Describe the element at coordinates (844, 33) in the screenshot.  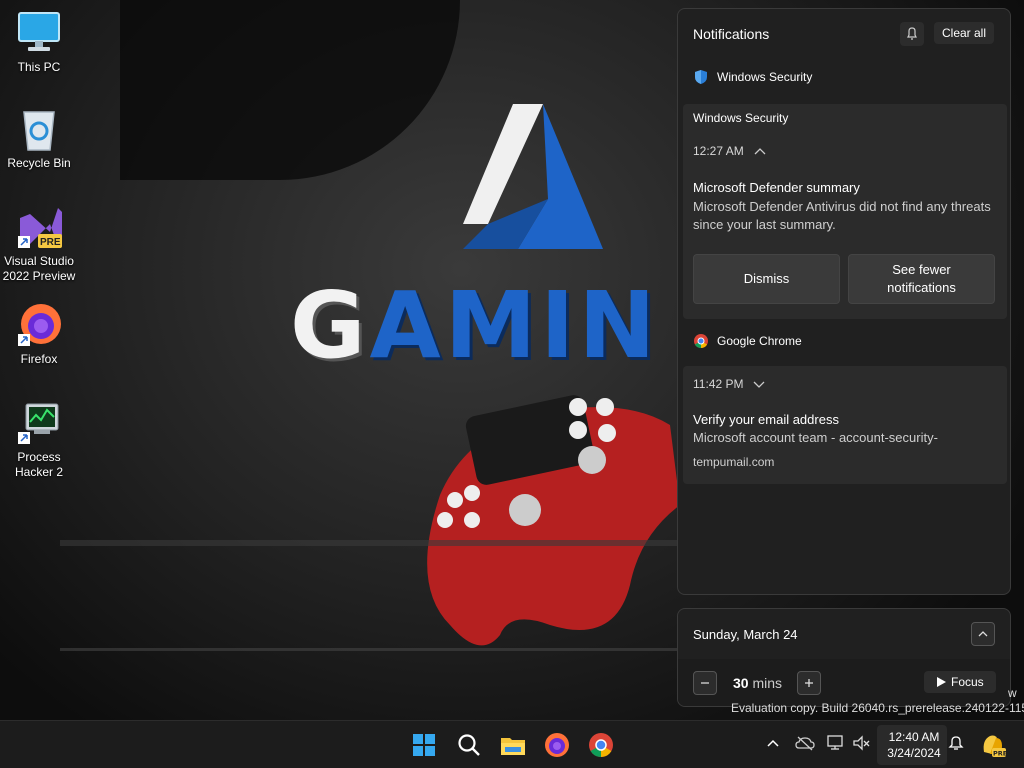
I see `notification-header: Notifications Clear all` at that location.